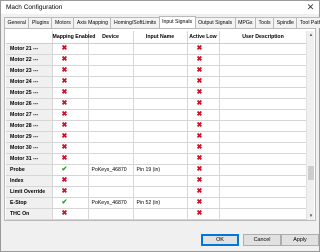 This screenshot has height=252, width=320. What do you see at coordinates (262, 240) in the screenshot?
I see `cancel-button: Cancel` at bounding box center [262, 240].